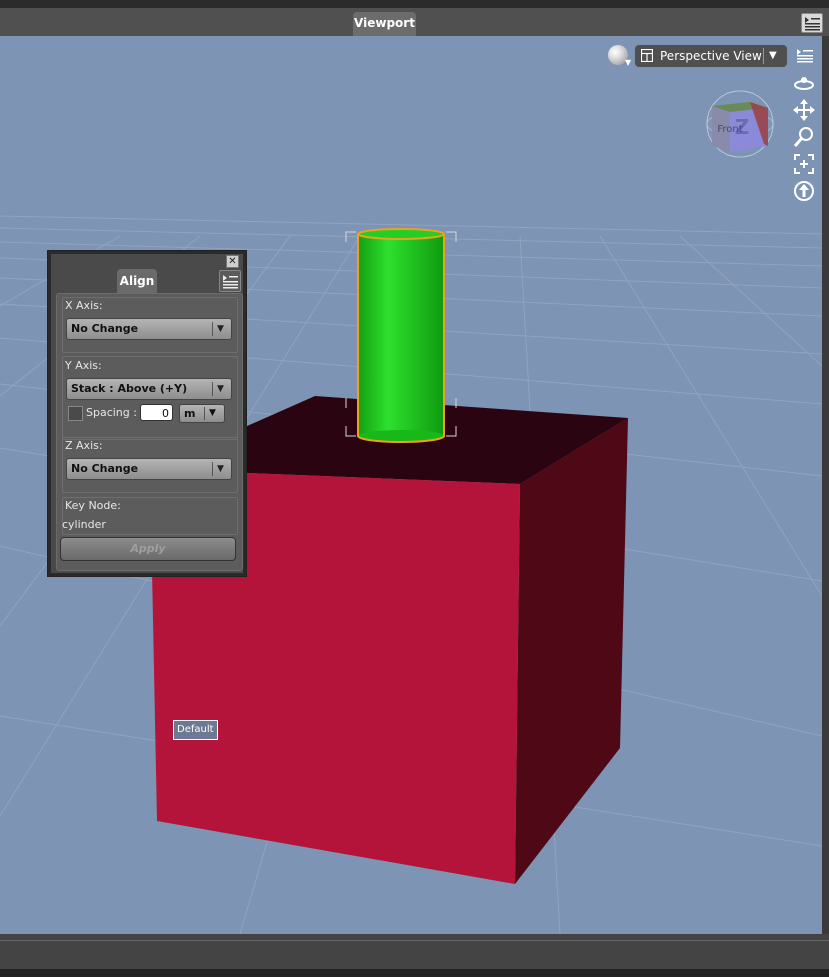  Describe the element at coordinates (825, 485) in the screenshot. I see `viewport-border` at that location.